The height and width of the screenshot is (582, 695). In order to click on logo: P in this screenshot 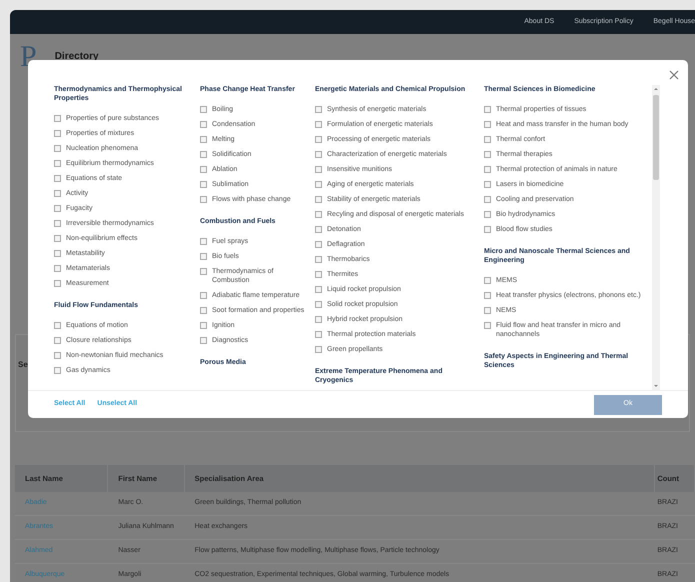, I will do `click(28, 57)`.